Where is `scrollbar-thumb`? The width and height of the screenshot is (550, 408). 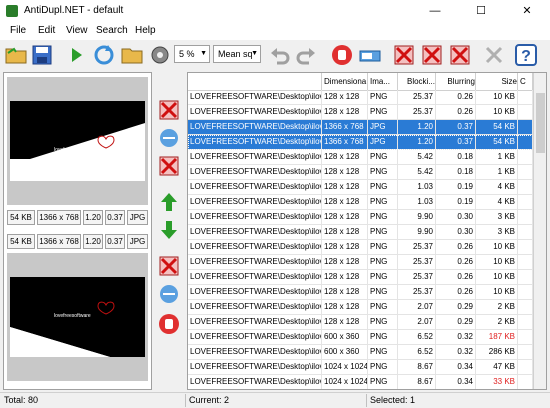
scrollbar-thumb is located at coordinates (540, 123).